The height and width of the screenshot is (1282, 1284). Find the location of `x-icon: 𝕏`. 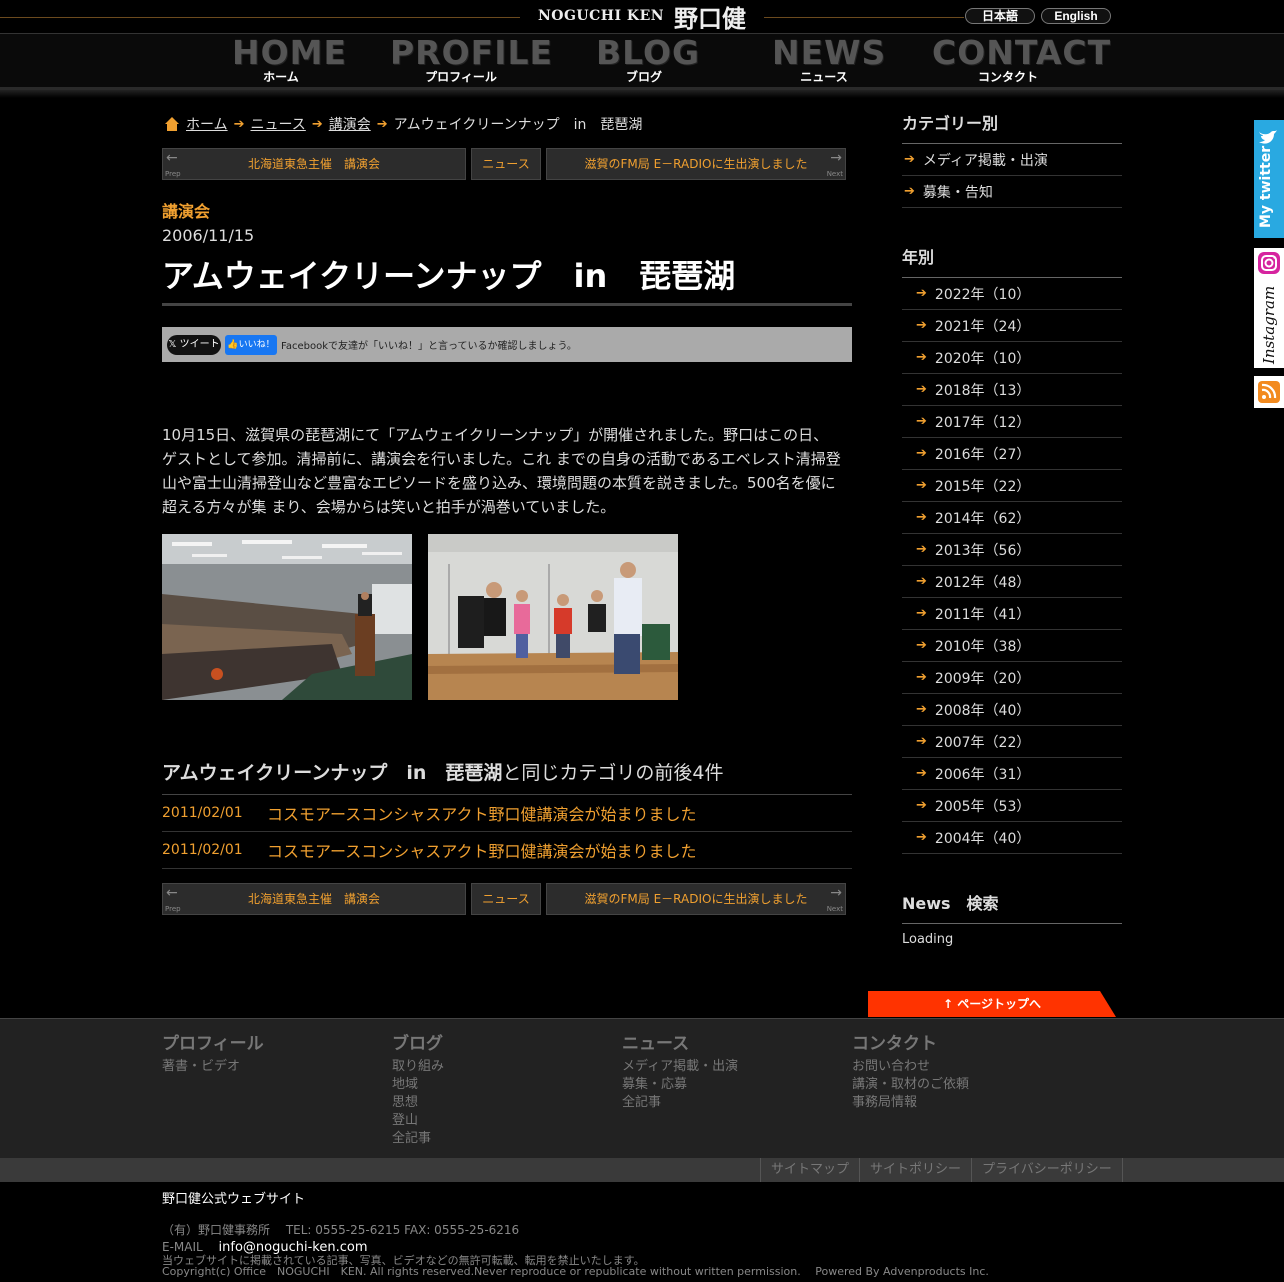

x-icon: 𝕏 is located at coordinates (174, 344).